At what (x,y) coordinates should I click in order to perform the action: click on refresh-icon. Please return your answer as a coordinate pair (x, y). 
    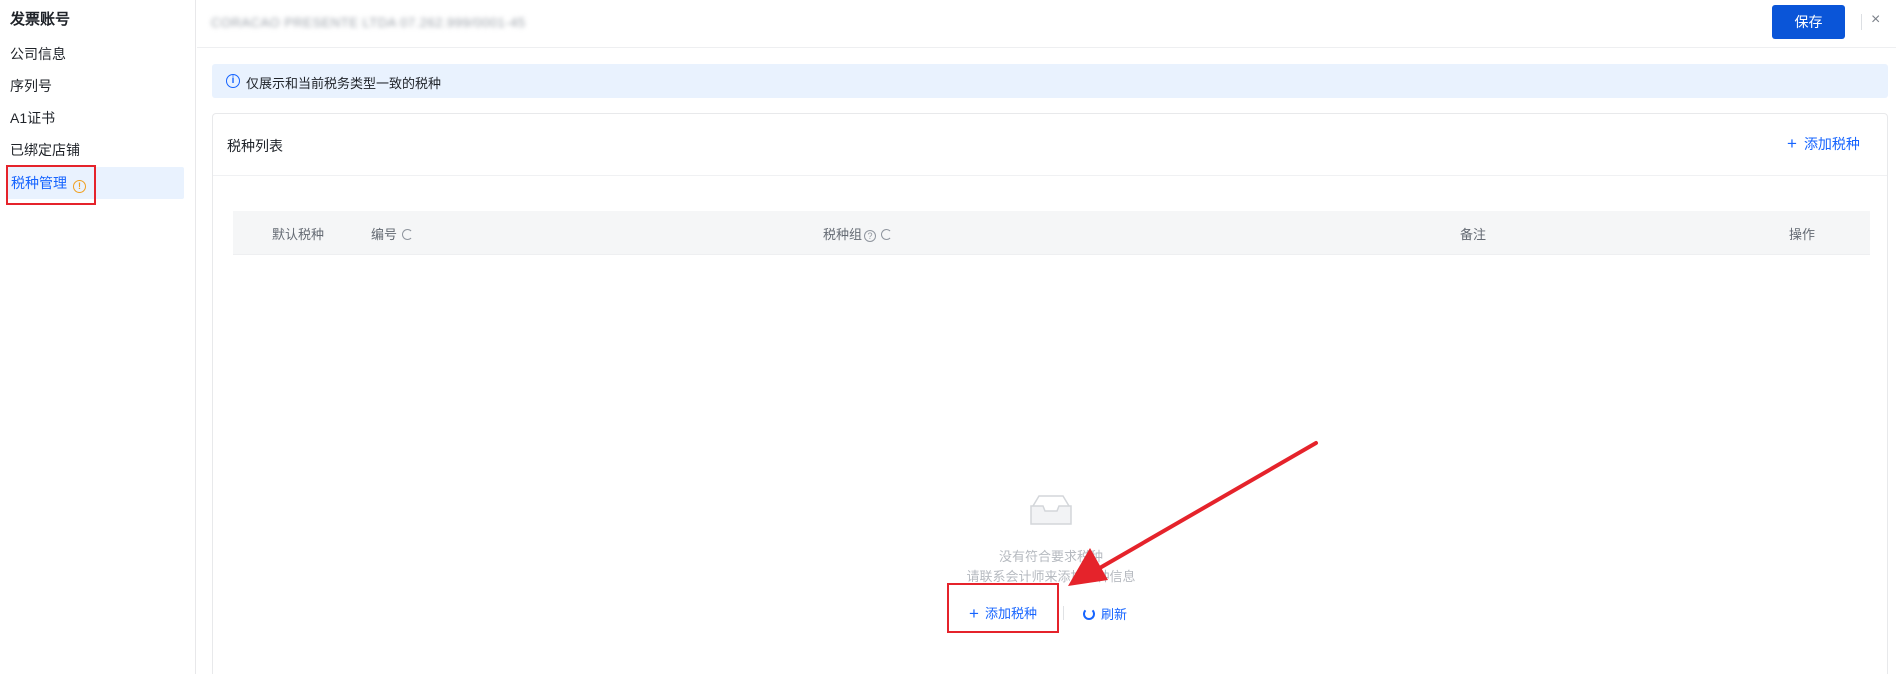
    Looking at the image, I should click on (1089, 614).